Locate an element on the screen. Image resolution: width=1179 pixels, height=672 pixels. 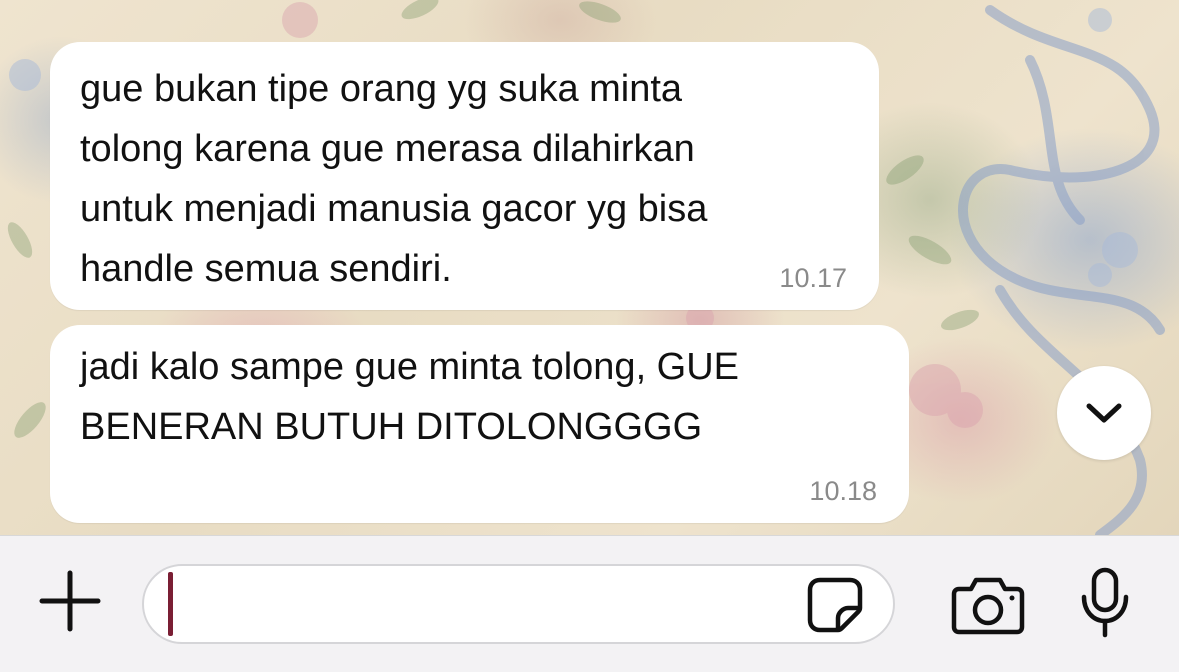
message-input is located at coordinates (518, 604).